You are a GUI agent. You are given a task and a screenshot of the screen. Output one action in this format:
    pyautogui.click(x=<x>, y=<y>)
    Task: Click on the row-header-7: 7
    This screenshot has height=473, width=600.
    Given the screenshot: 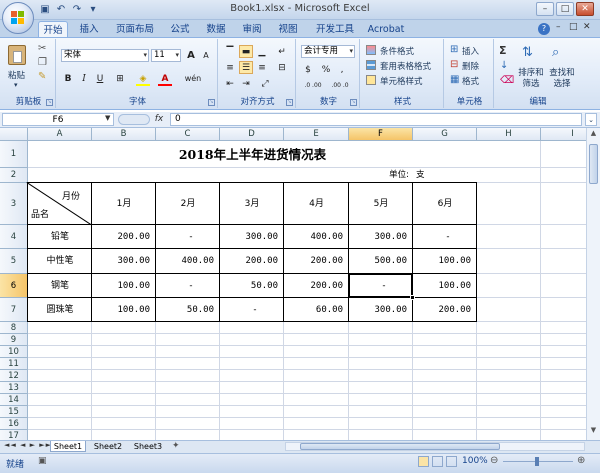 What is the action you would take?
    pyautogui.click(x=14, y=310)
    